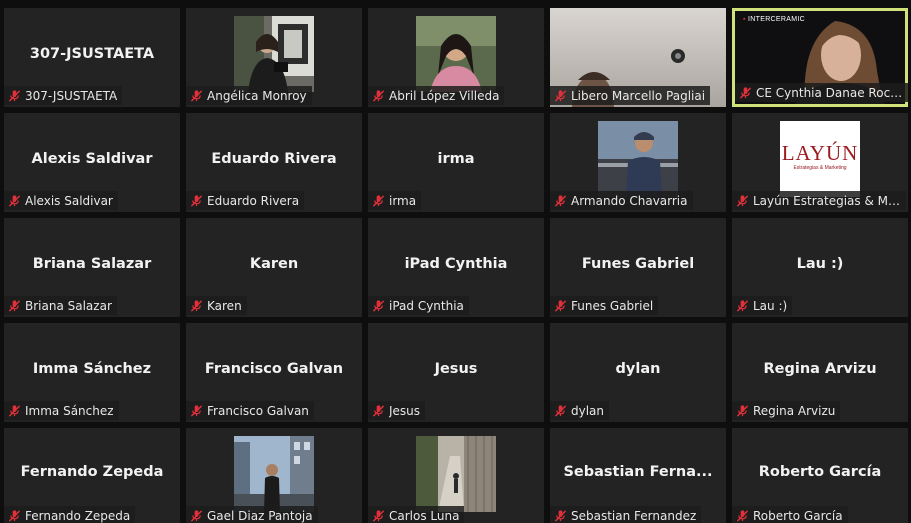  I want to click on participant-label-text: Angélica Monroy, so click(257, 95).